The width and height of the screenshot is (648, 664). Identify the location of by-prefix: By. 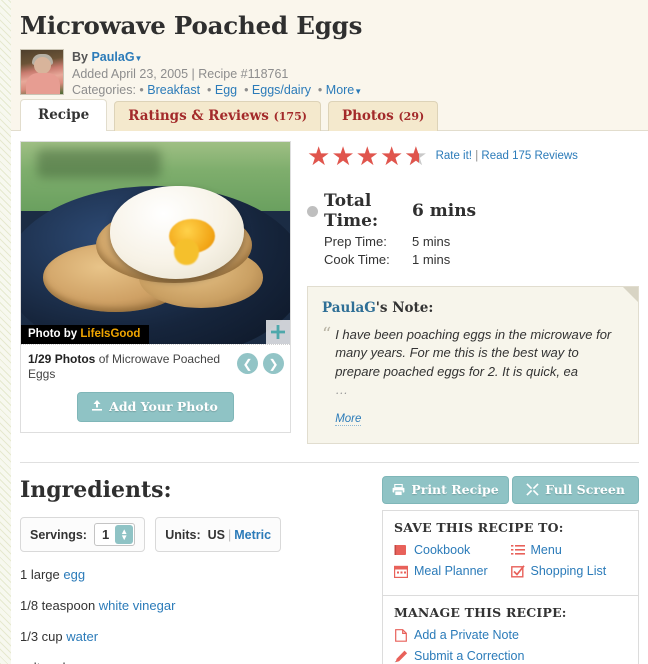
(80, 57).